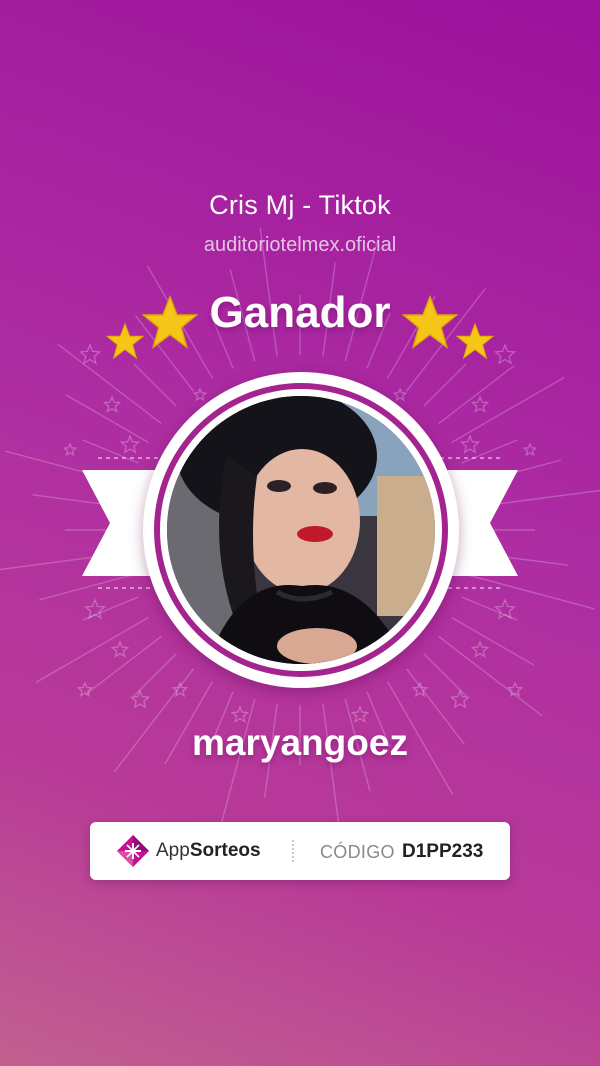 This screenshot has width=600, height=1066. I want to click on code-label: CÓDIGO, so click(357, 852).